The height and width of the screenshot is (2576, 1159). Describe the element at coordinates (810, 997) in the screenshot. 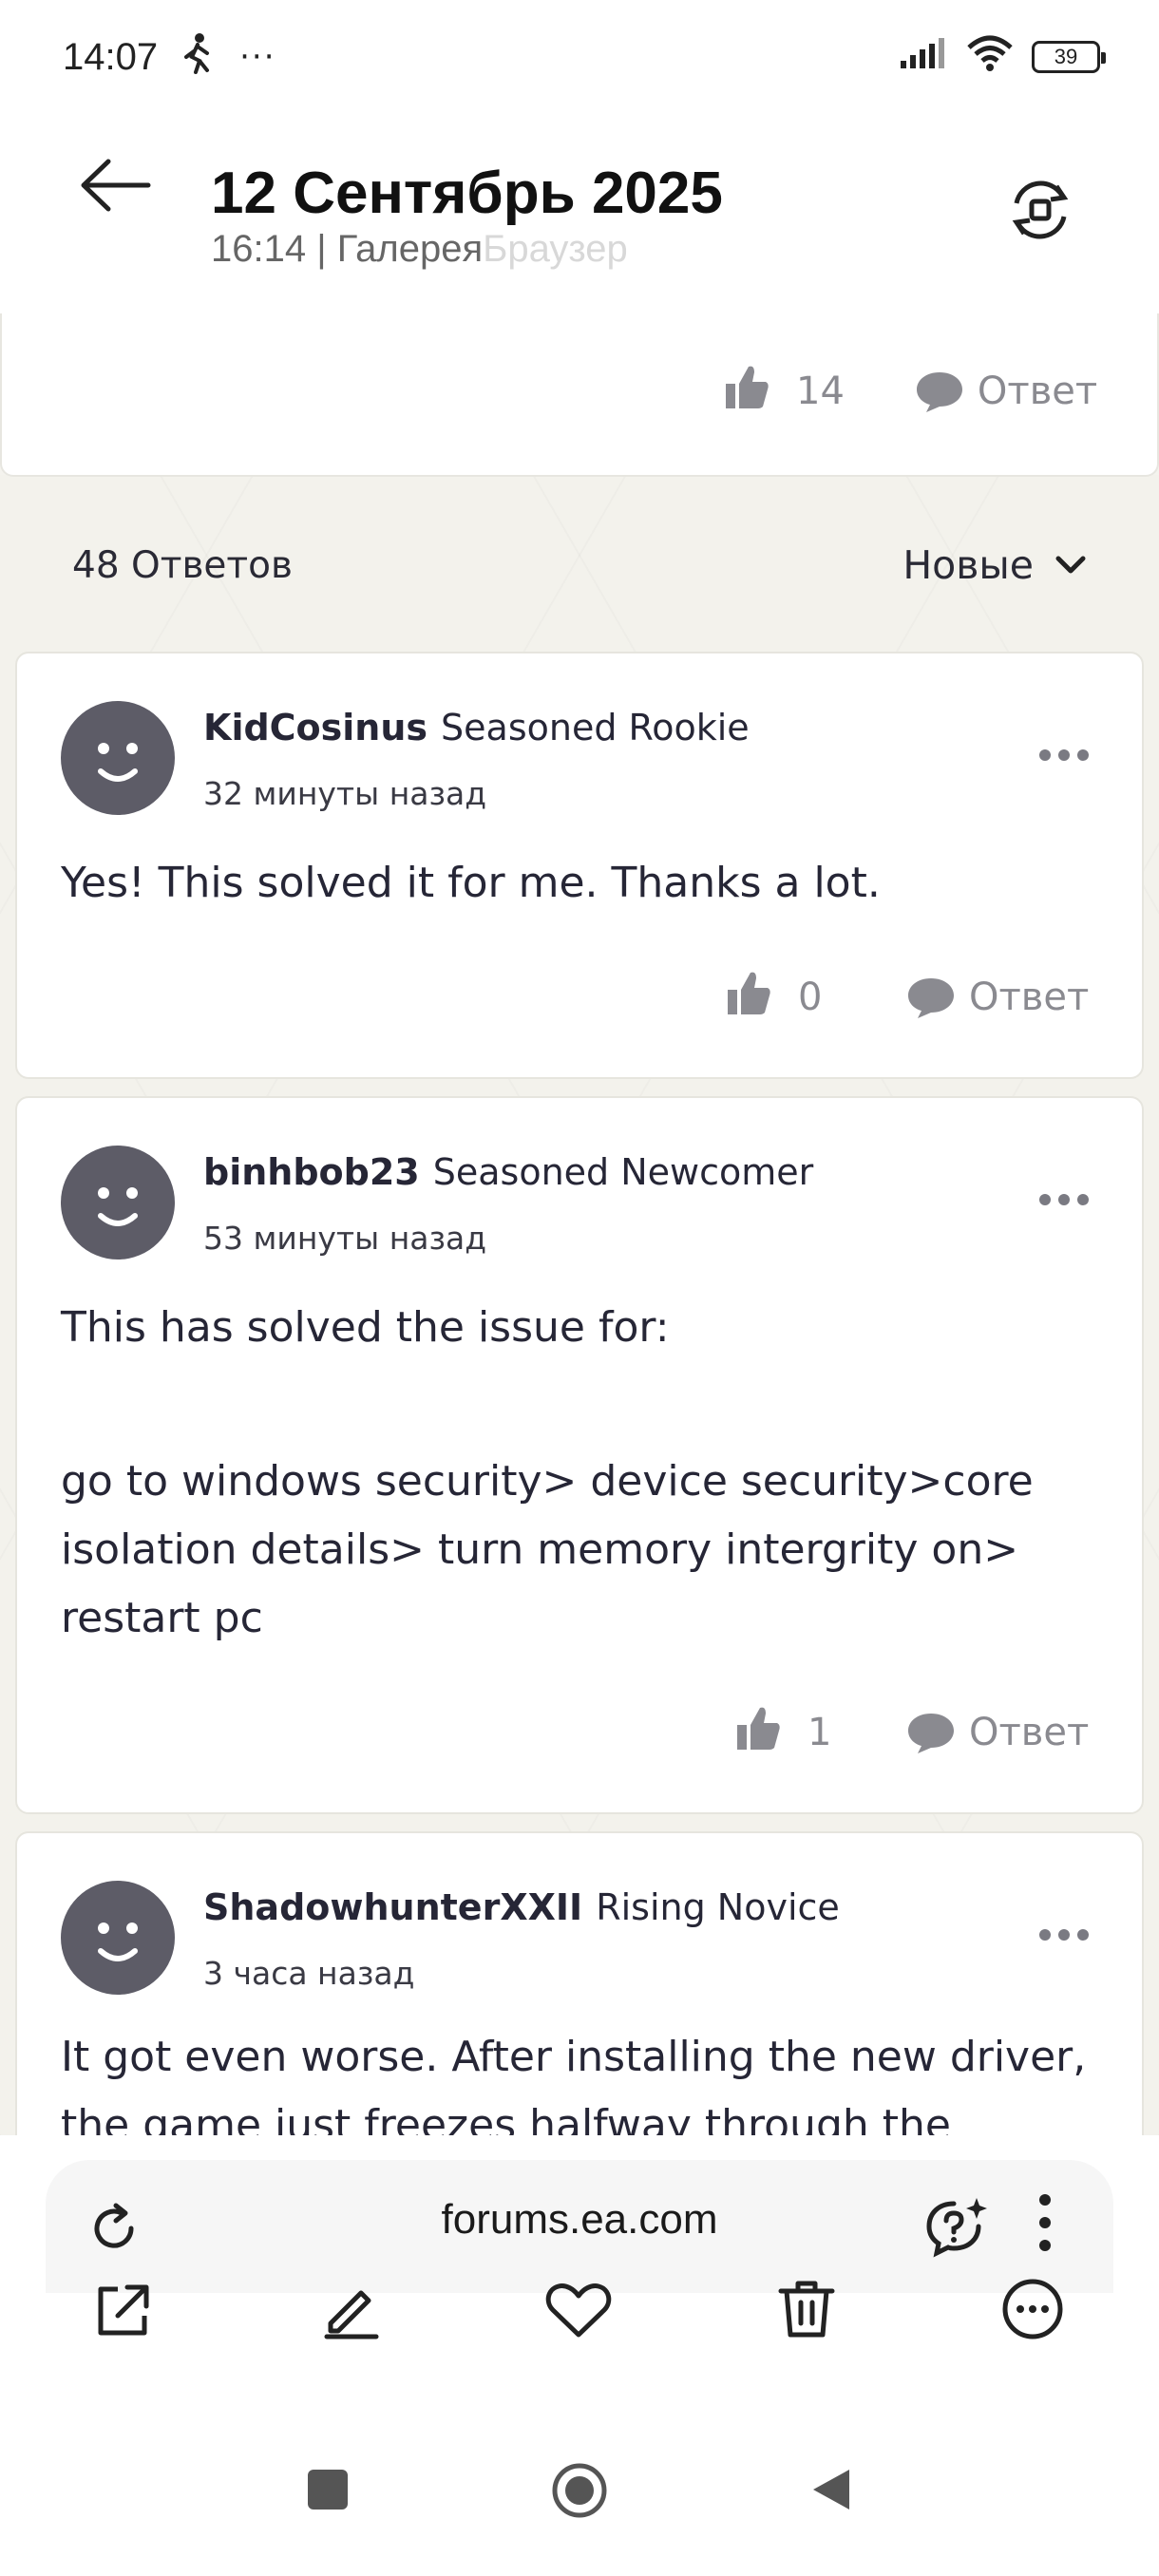

I see `like-count: 0` at that location.